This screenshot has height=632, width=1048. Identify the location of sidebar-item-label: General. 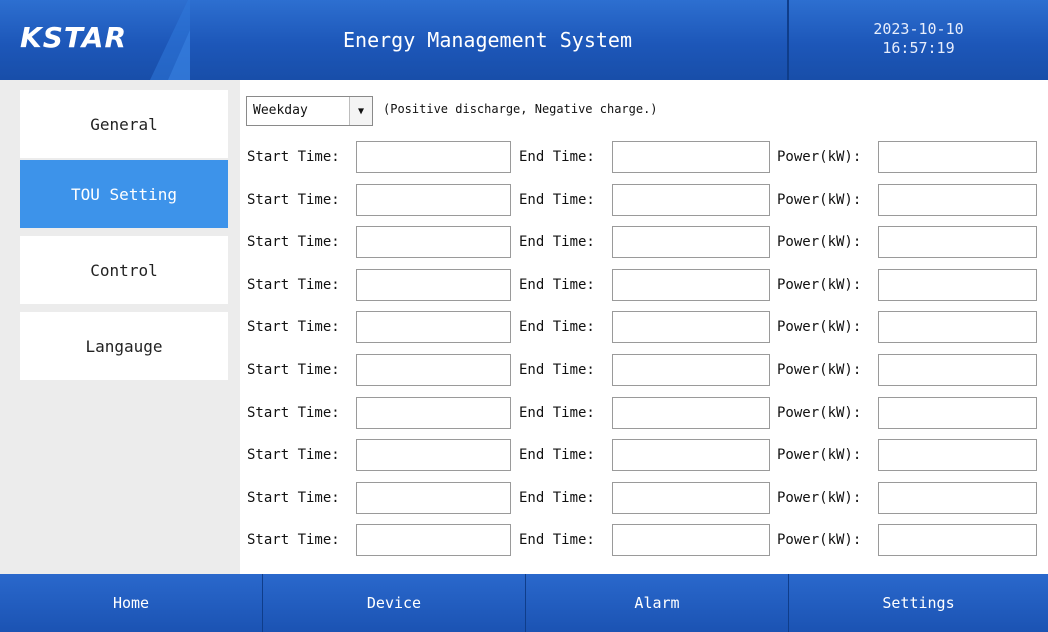
(124, 124).